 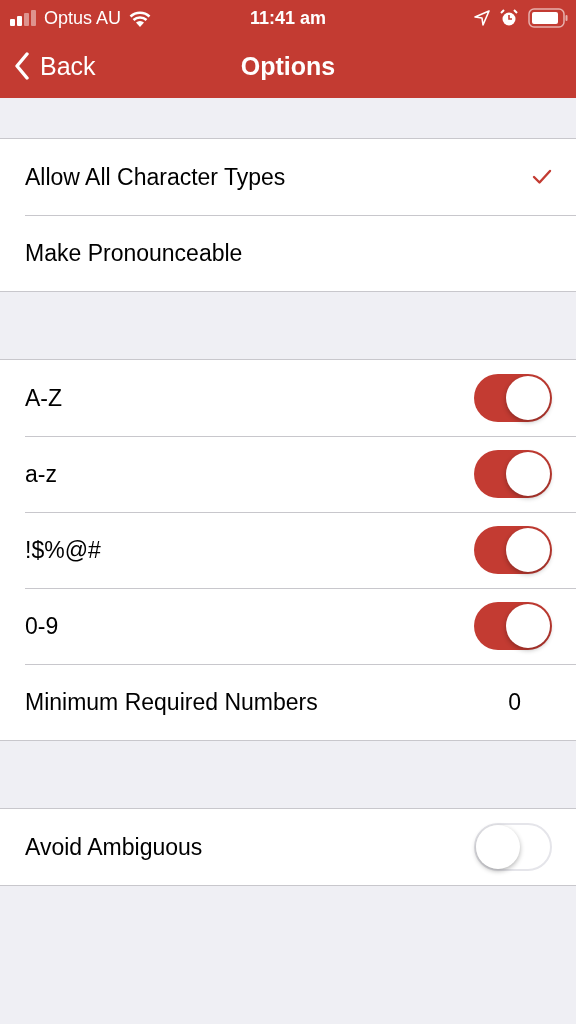 I want to click on row-label: Make Pronounceable, so click(x=134, y=253).